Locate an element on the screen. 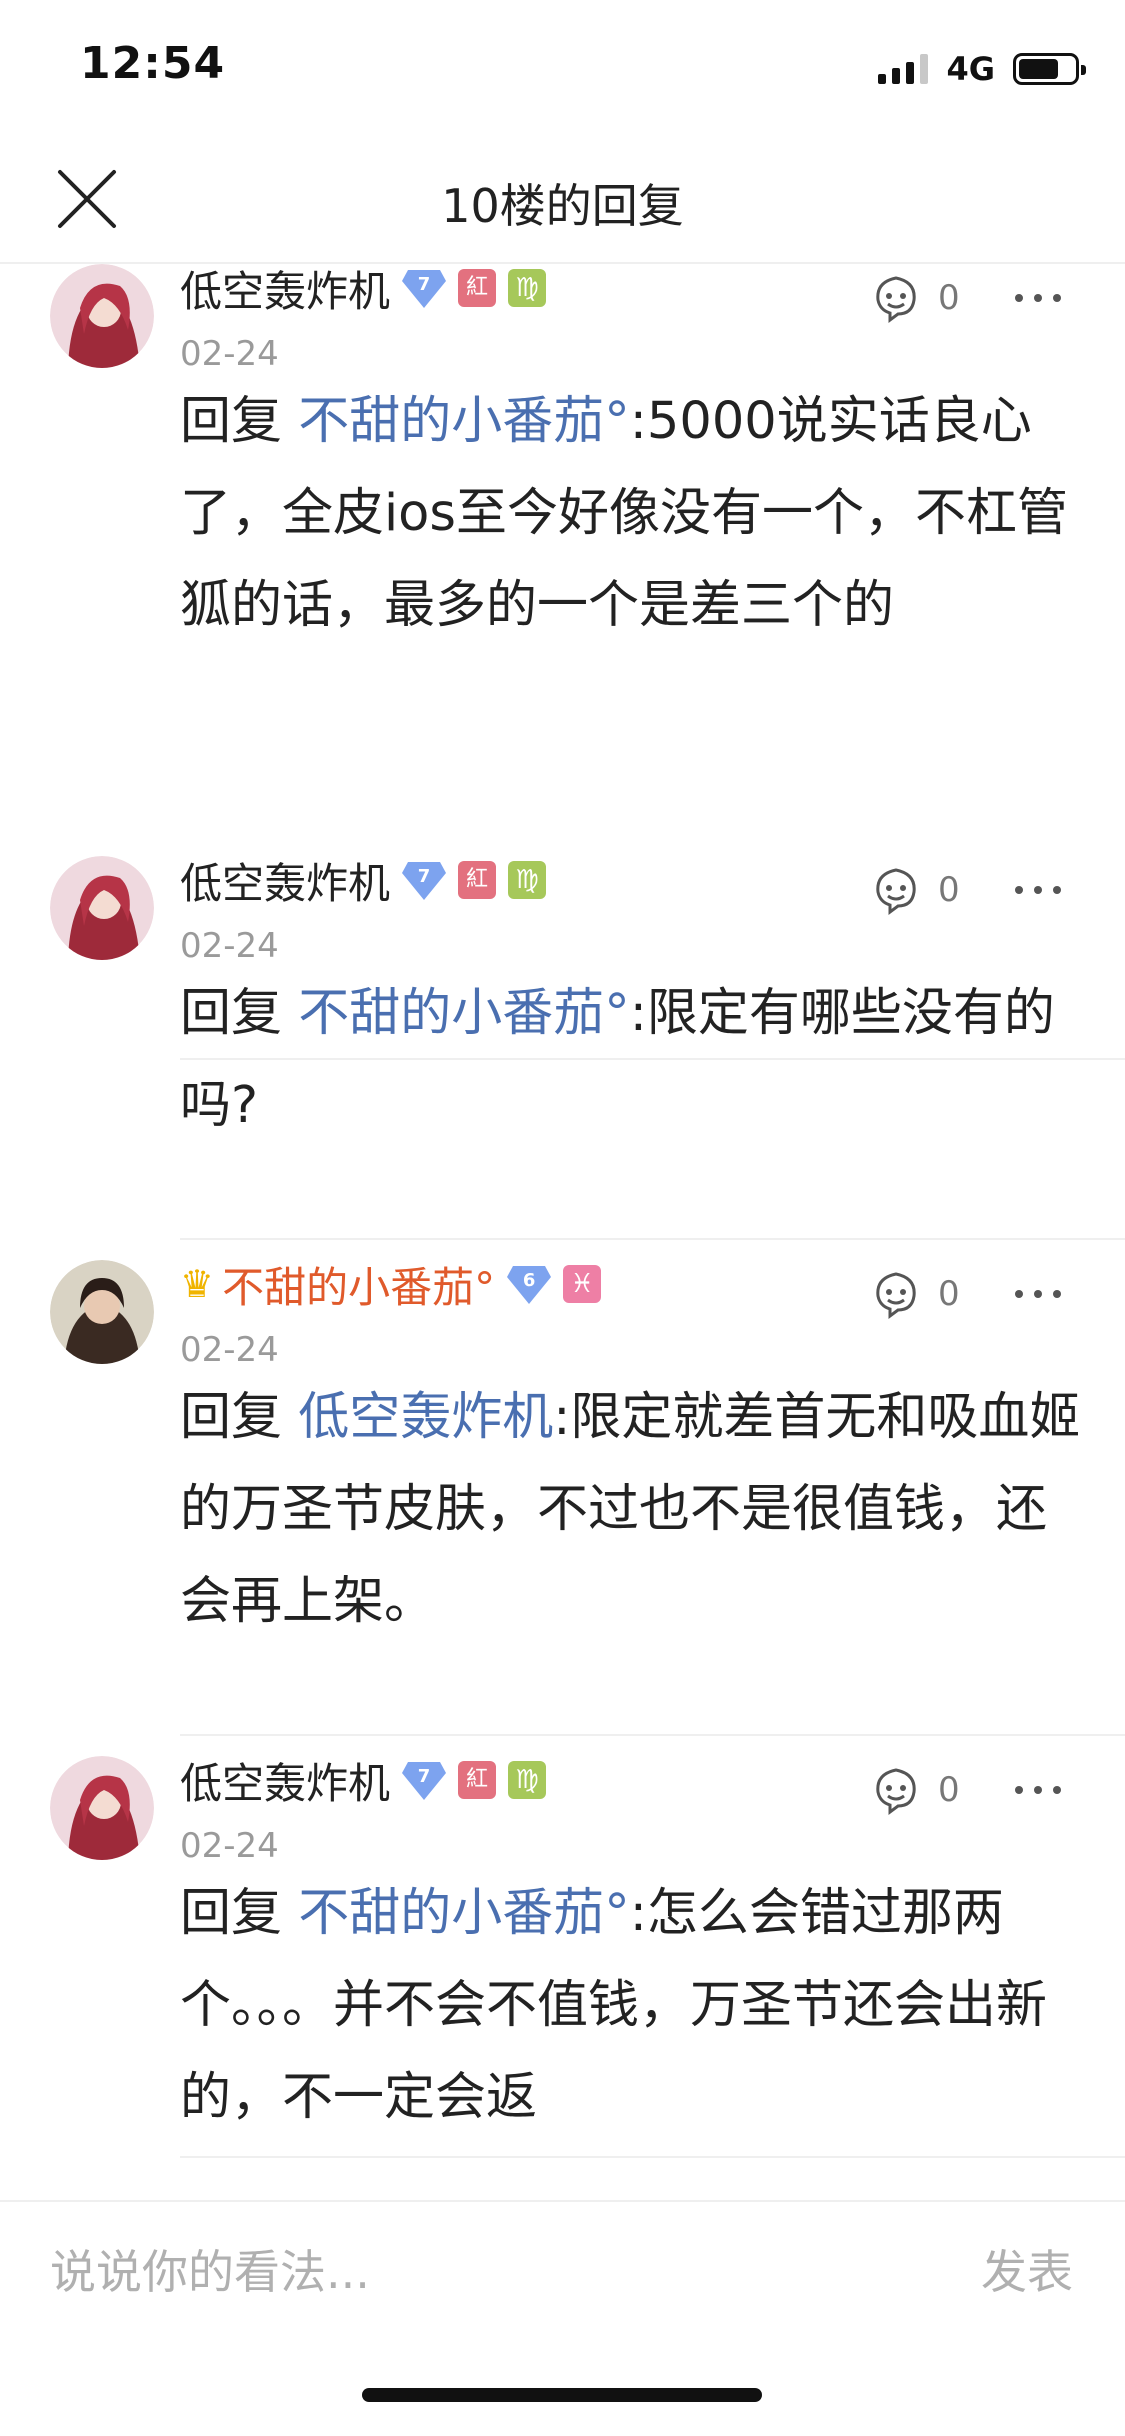  reply-content: 回复 不甜的小番茄°:限定有哪些没有的吗? is located at coordinates (632, 1060).